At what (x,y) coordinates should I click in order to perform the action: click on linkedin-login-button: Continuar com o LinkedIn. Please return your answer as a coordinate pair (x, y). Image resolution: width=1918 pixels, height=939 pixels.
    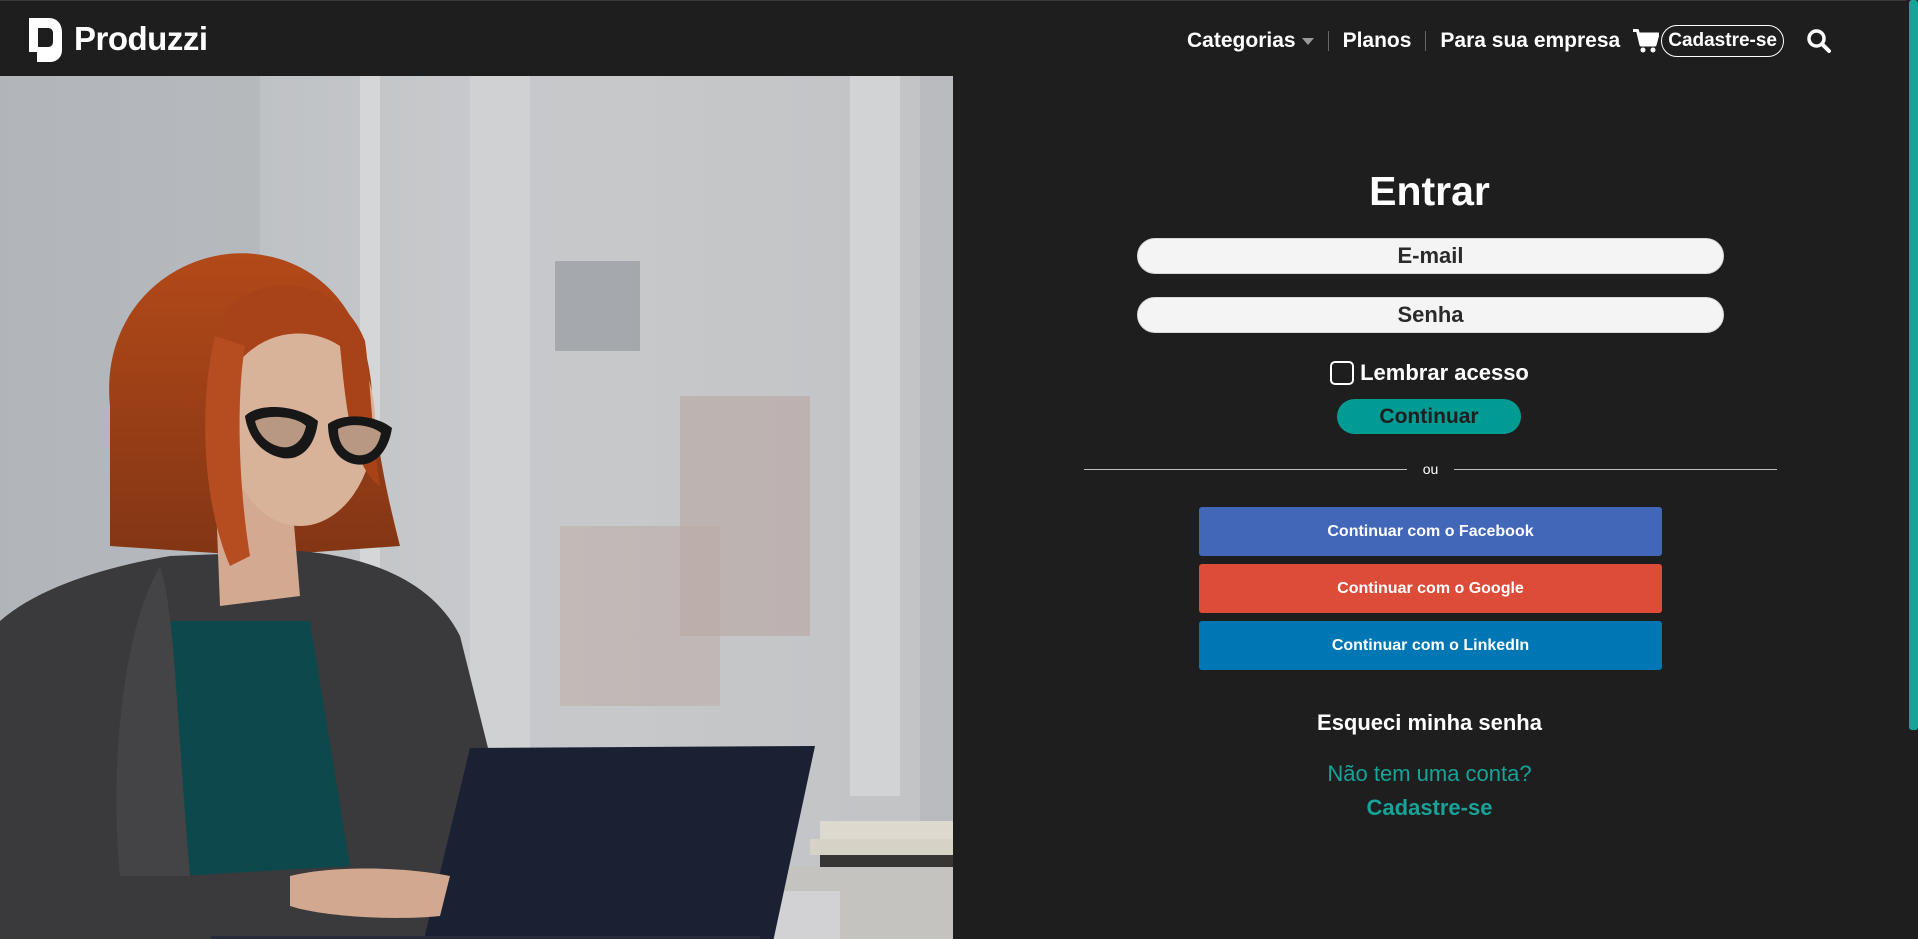
    Looking at the image, I should click on (1430, 645).